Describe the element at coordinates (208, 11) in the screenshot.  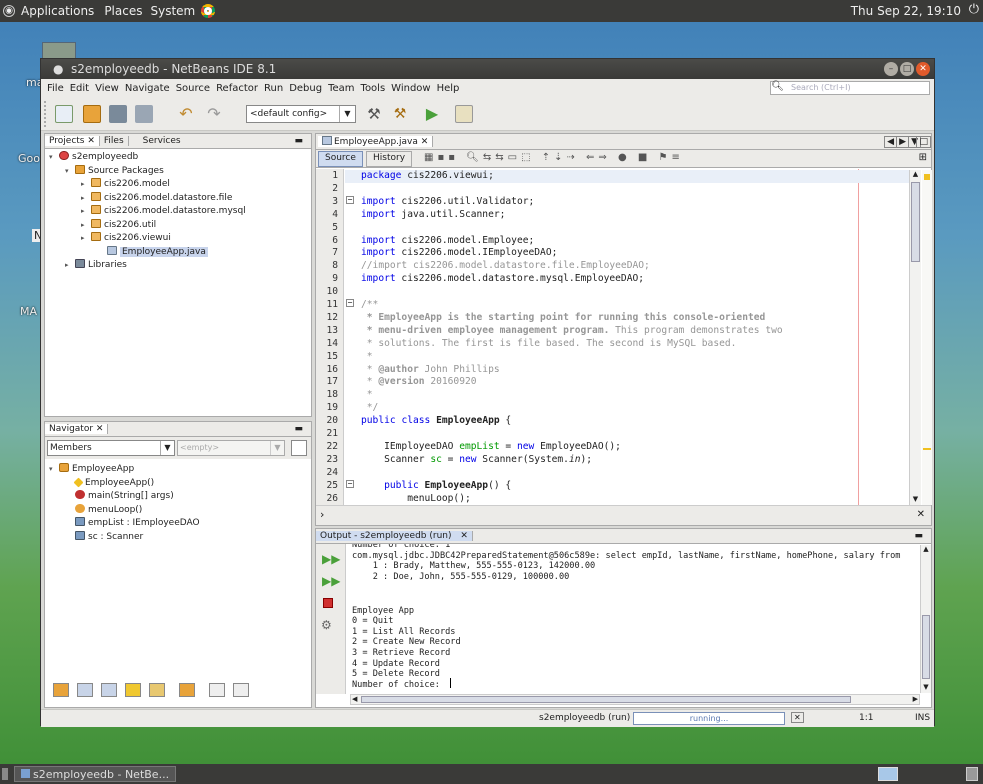
I see `chrome-icon` at that location.